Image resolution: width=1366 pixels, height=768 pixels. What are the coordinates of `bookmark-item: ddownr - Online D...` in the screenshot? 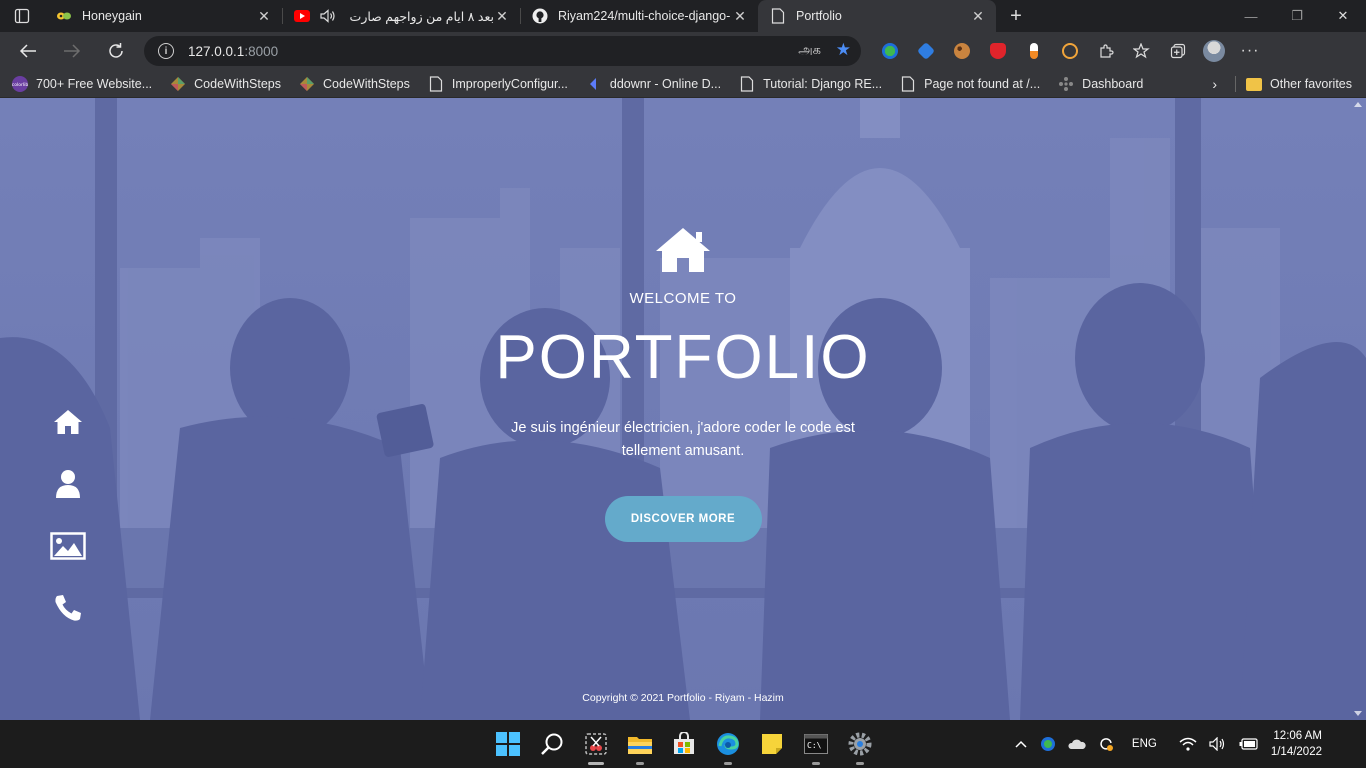 It's located at (653, 84).